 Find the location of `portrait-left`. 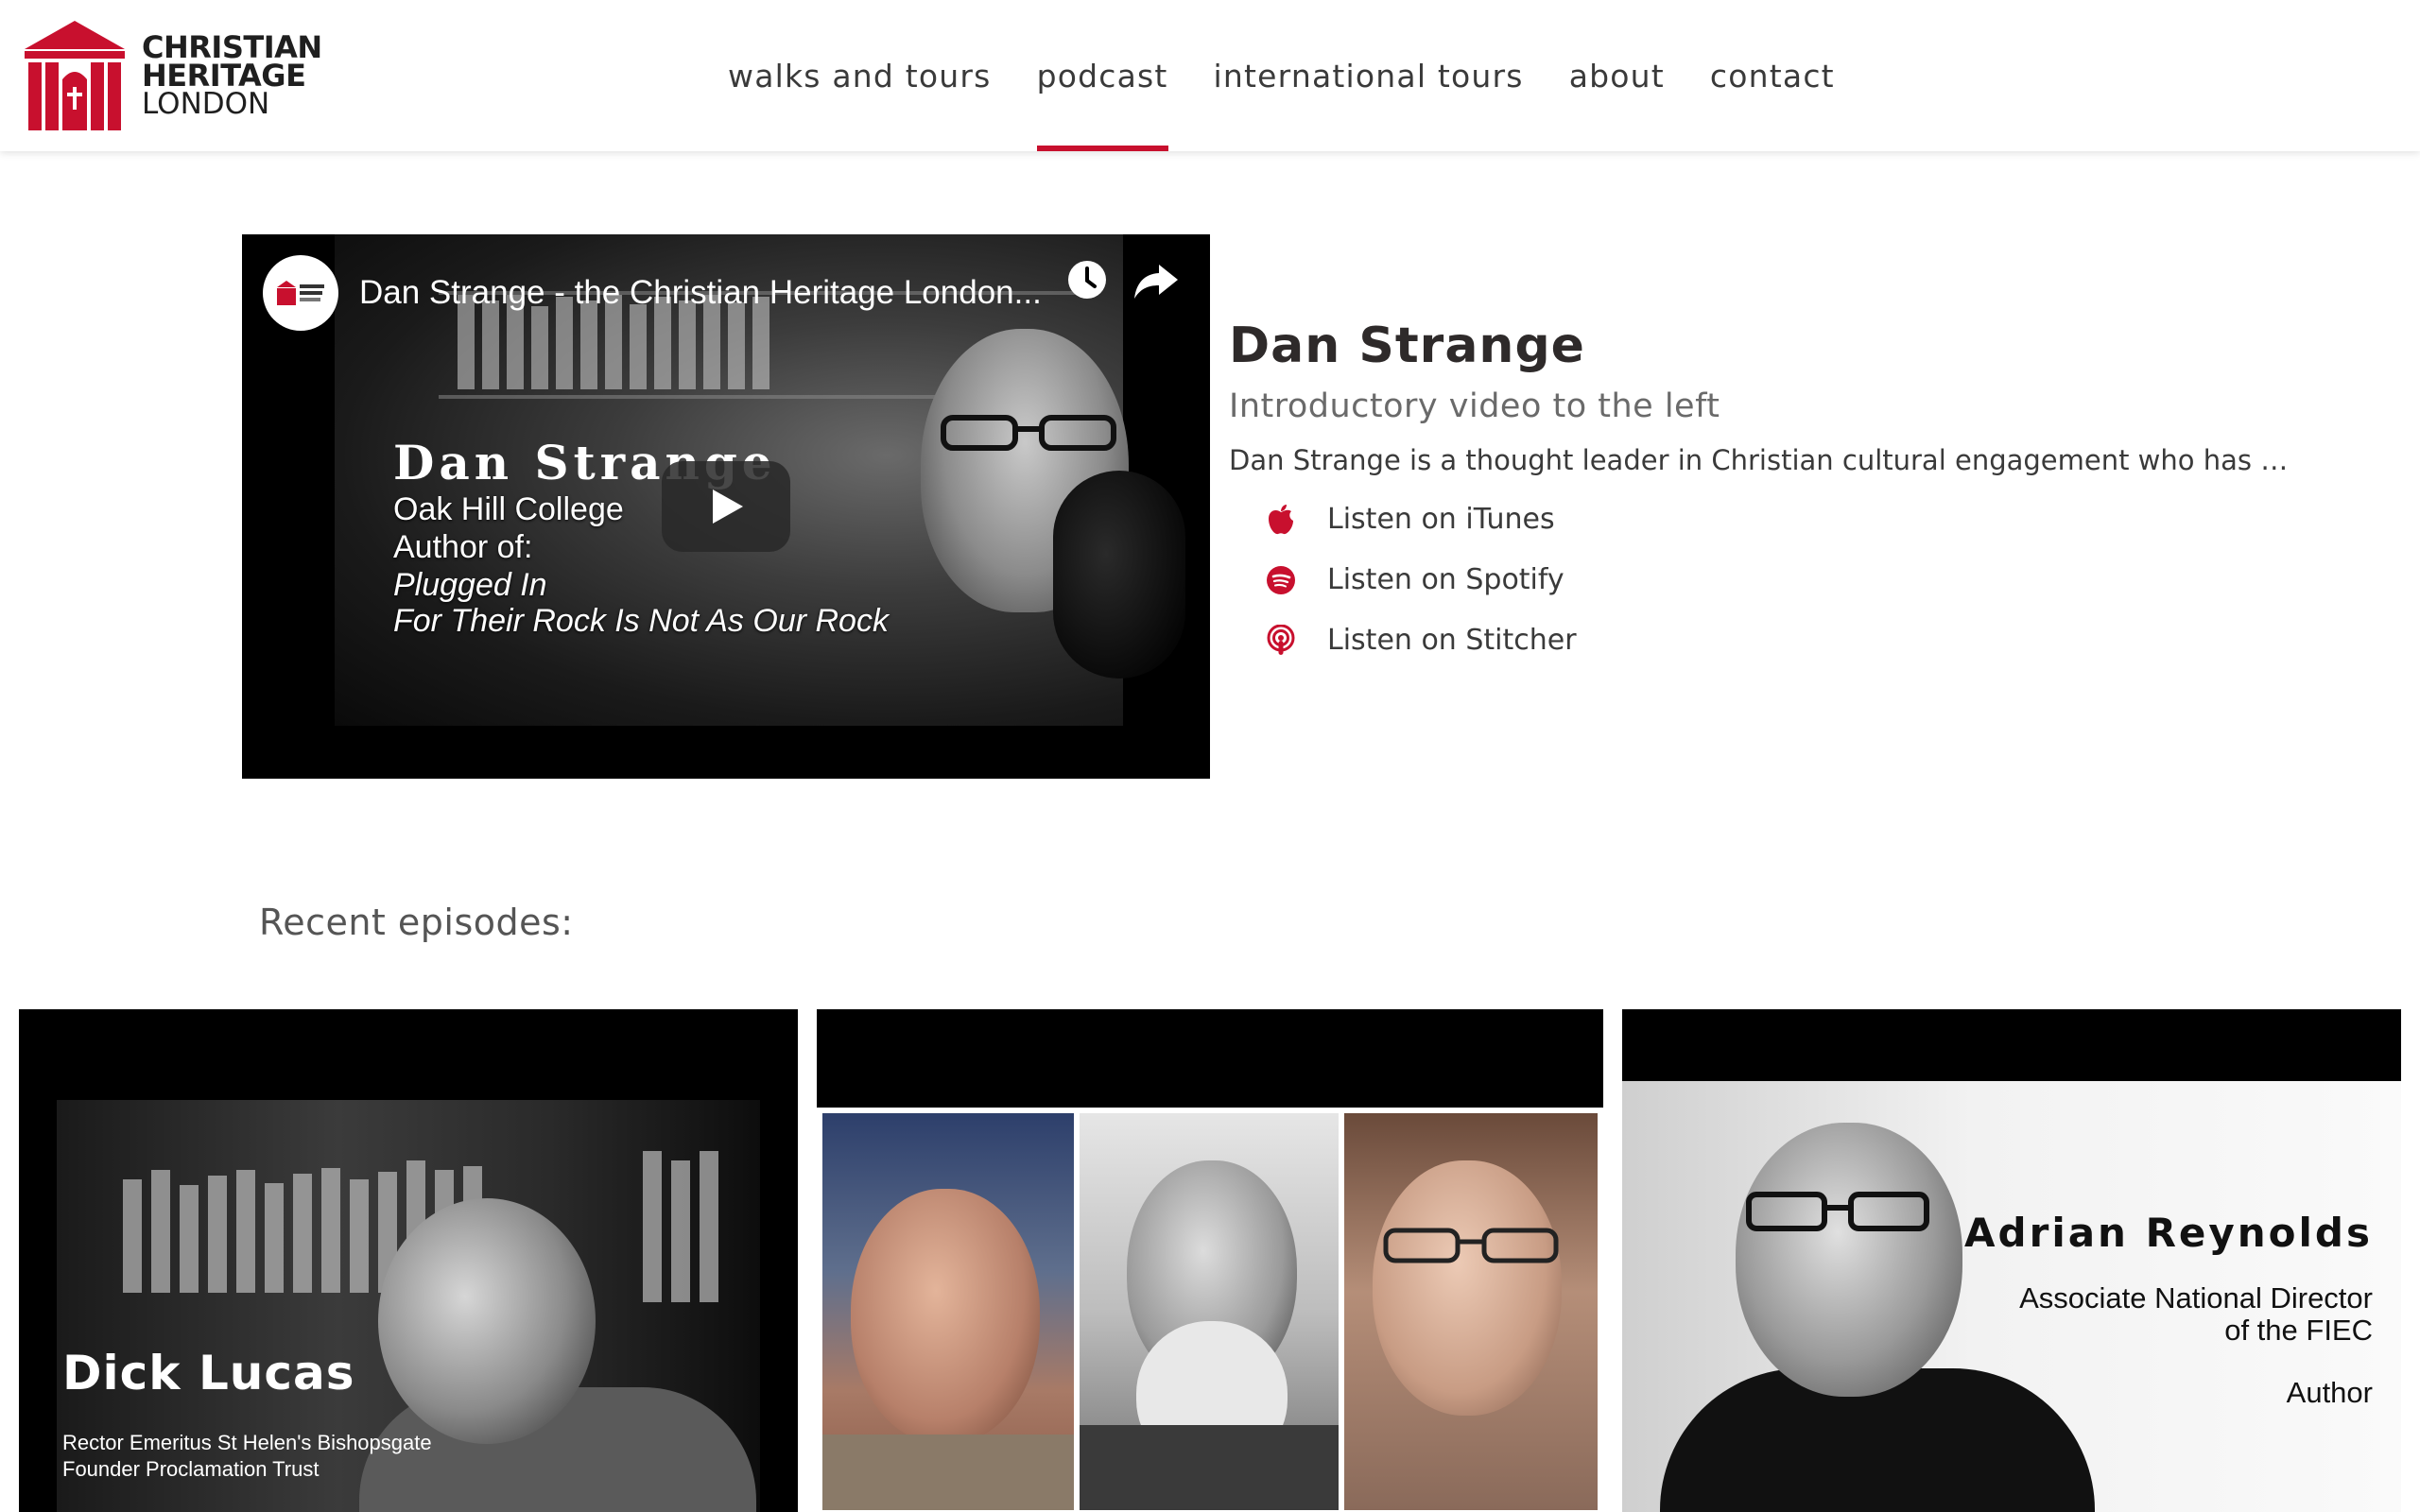

portrait-left is located at coordinates (948, 1311).